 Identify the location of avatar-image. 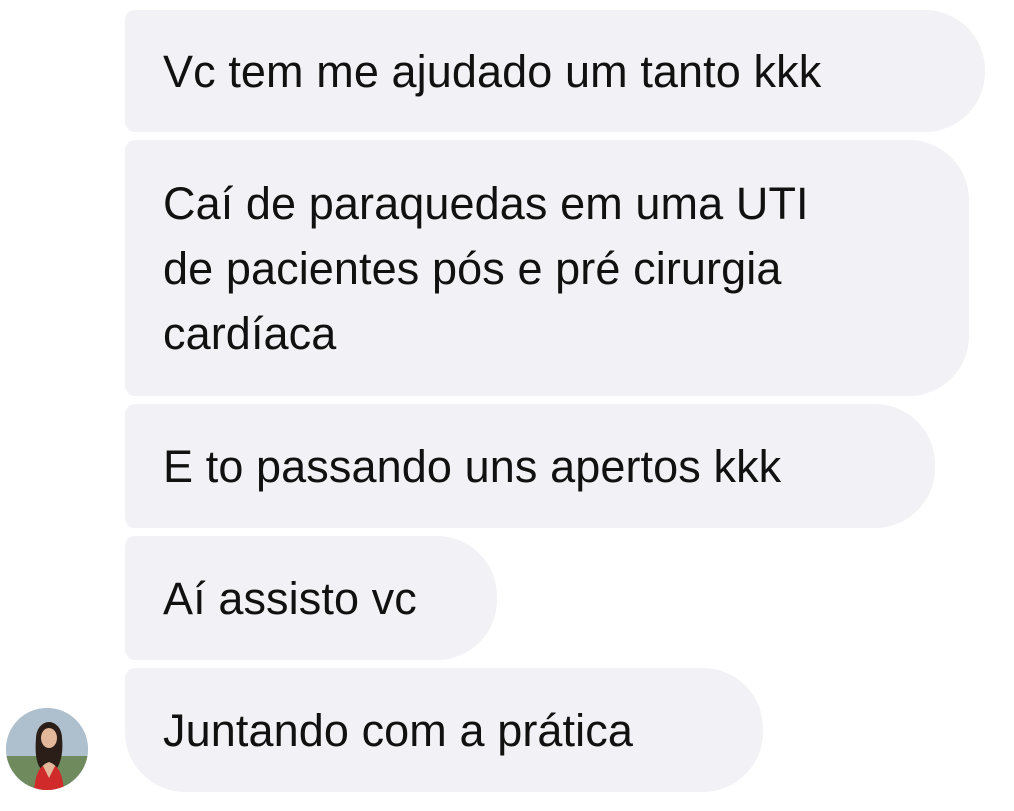
(47, 749).